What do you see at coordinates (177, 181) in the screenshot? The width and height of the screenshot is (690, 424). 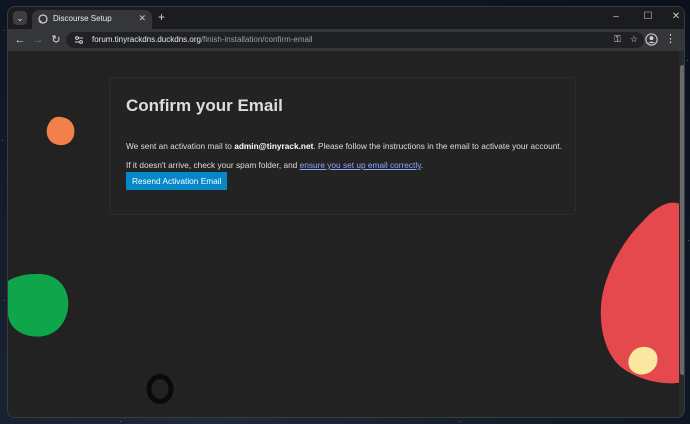 I see `resend-activation-email-button: Resend Activation Email` at bounding box center [177, 181].